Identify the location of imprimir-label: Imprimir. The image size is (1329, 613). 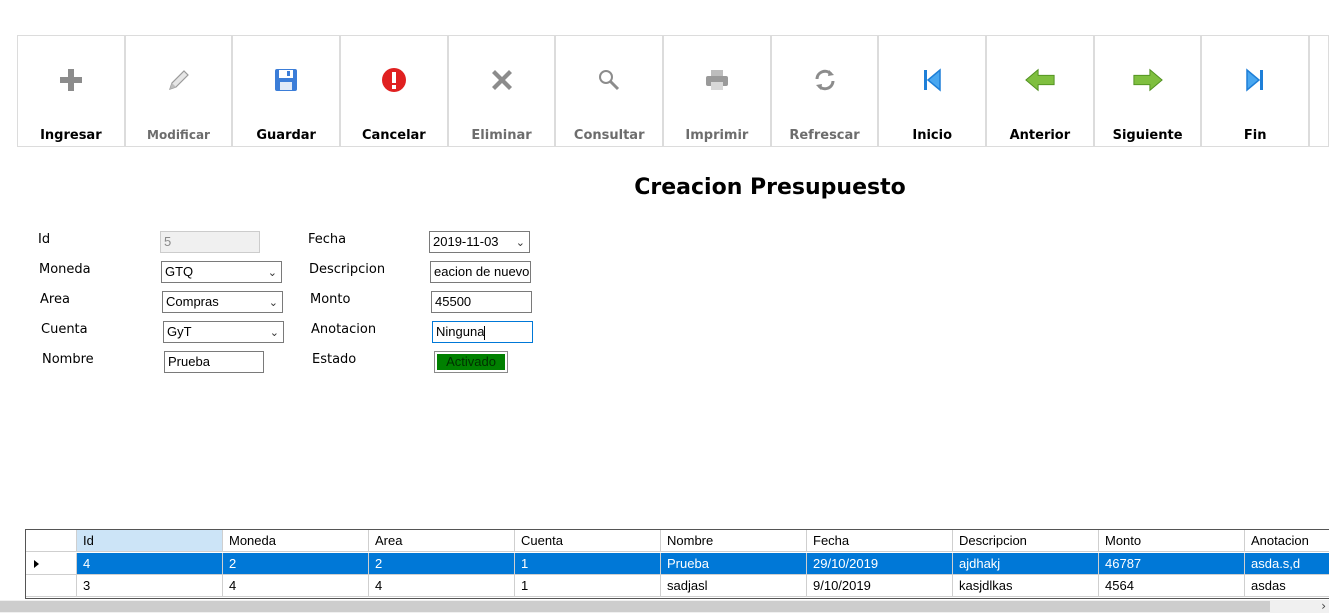
(717, 135).